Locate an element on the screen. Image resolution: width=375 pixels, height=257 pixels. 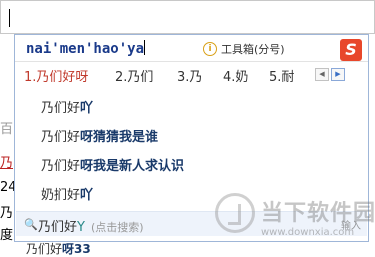
background-page-fragment: 百 乃 24 乃 度 is located at coordinates (8, 143).